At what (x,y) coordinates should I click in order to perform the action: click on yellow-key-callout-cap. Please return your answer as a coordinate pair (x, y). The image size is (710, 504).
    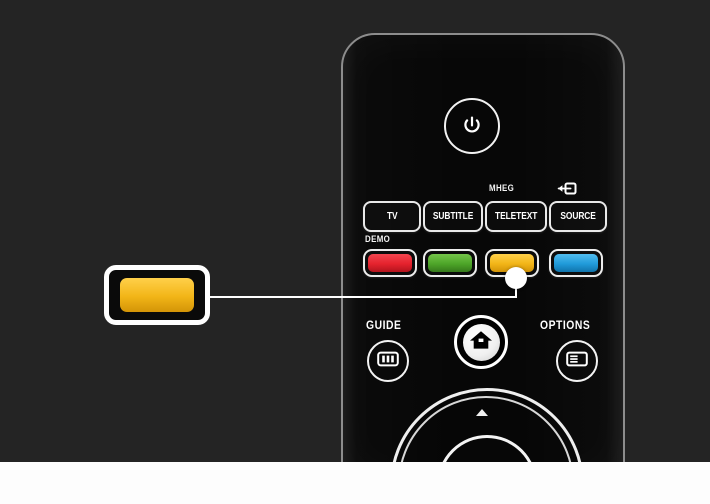
    Looking at the image, I should click on (157, 295).